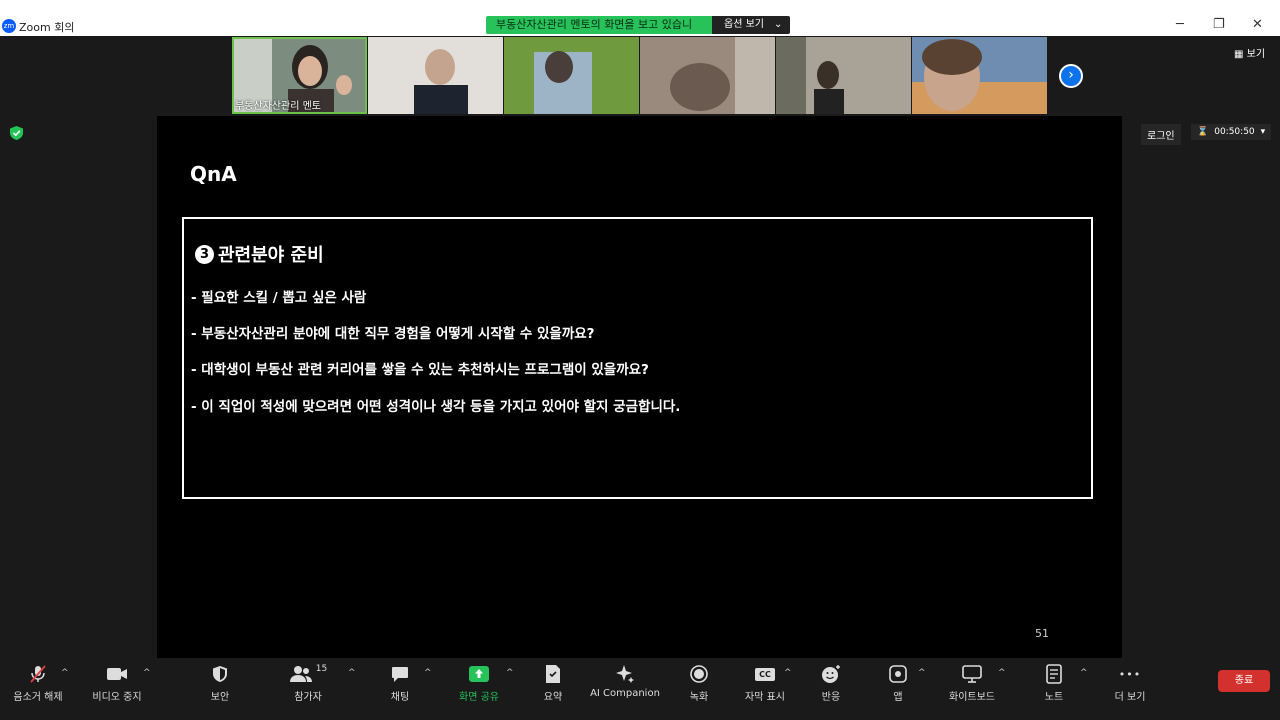 The width and height of the screenshot is (1280, 720). What do you see at coordinates (1130, 697) in the screenshot?
I see `more-label: 더 보기` at bounding box center [1130, 697].